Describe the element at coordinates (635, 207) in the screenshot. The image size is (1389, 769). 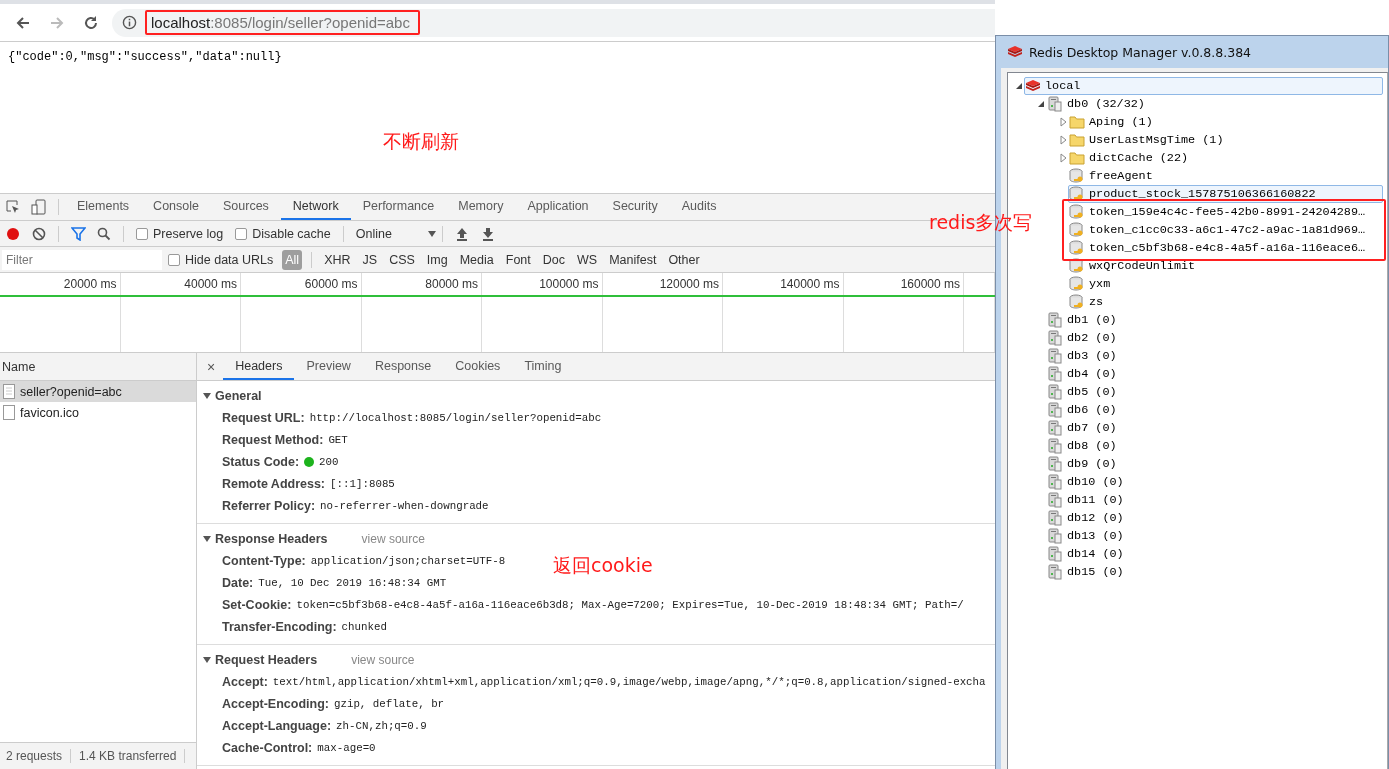
I see `devtools-tab: Security` at that location.